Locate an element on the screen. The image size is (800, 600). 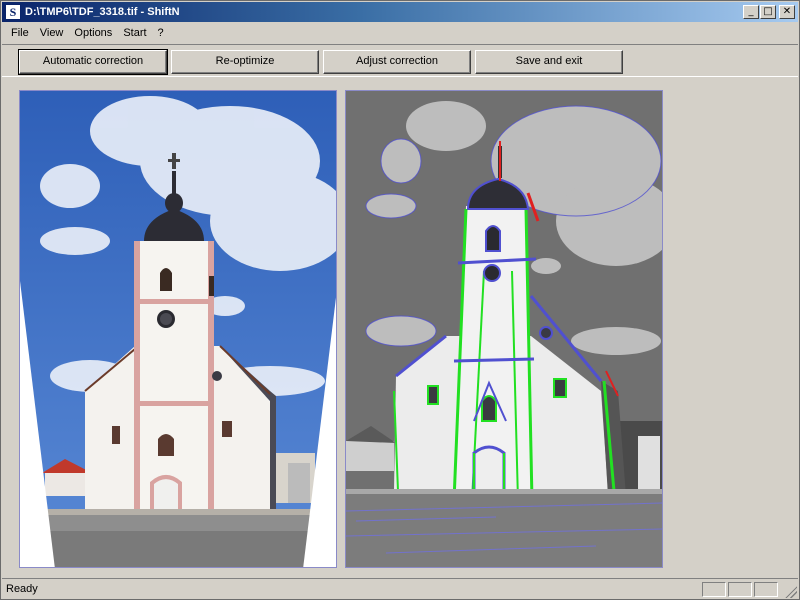
save-and-exit-button: Save and exit is located at coordinates (549, 62).